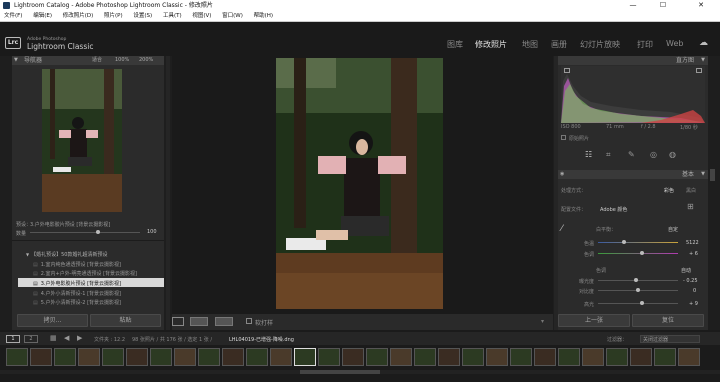 This screenshot has height=382, width=720. I want to click on module-slideshow: 幻灯片放映, so click(600, 44).